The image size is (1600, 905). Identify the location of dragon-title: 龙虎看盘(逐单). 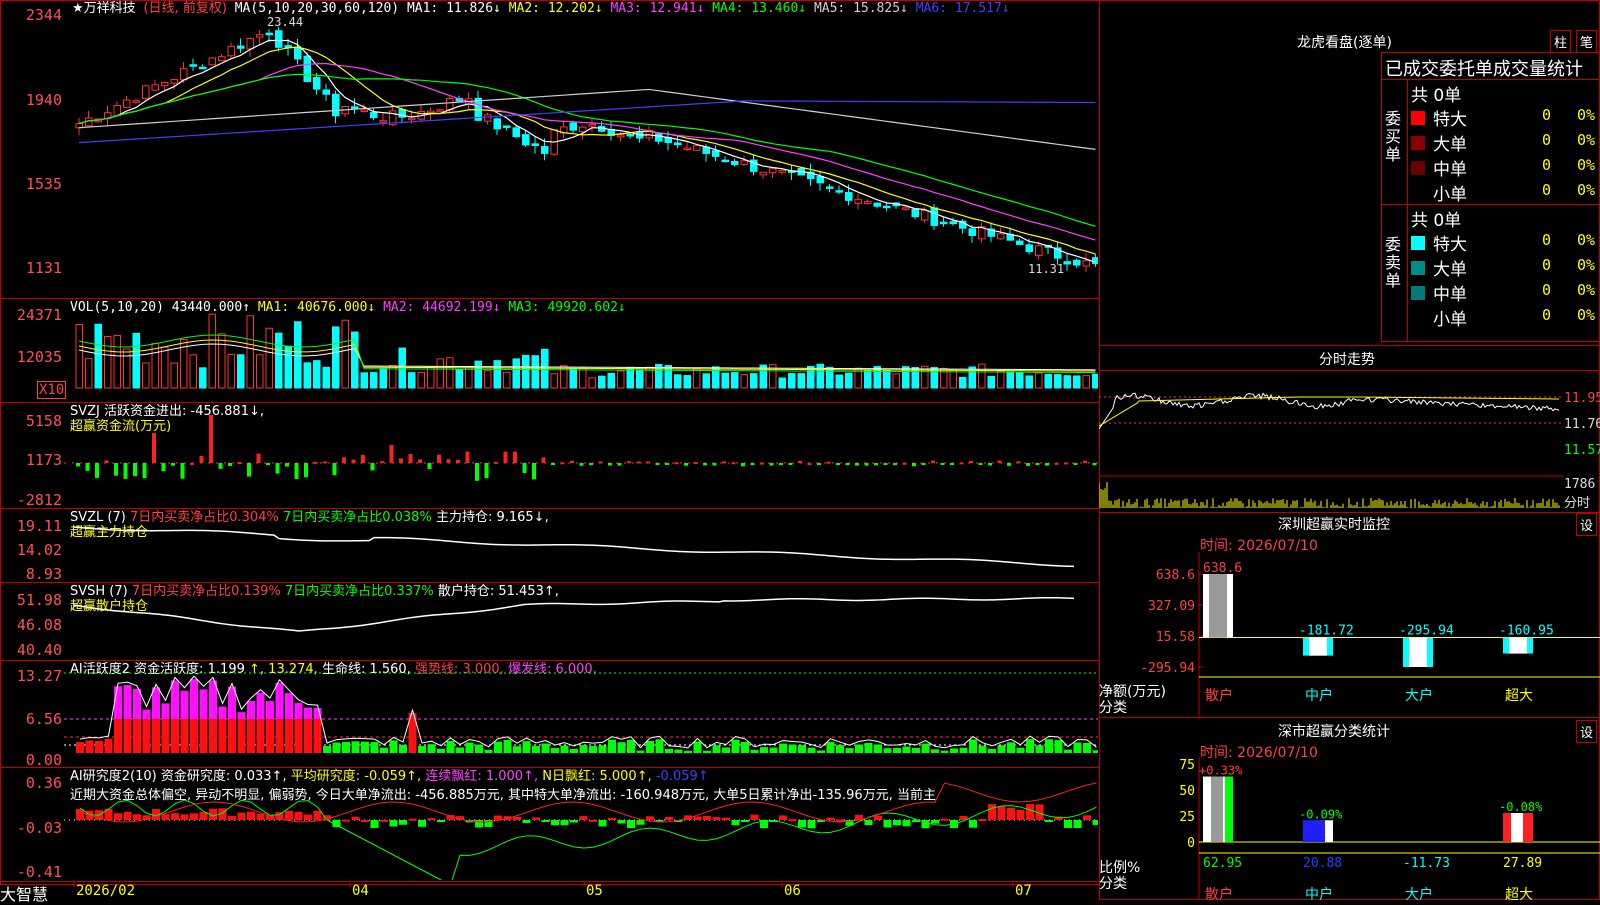
(1344, 43).